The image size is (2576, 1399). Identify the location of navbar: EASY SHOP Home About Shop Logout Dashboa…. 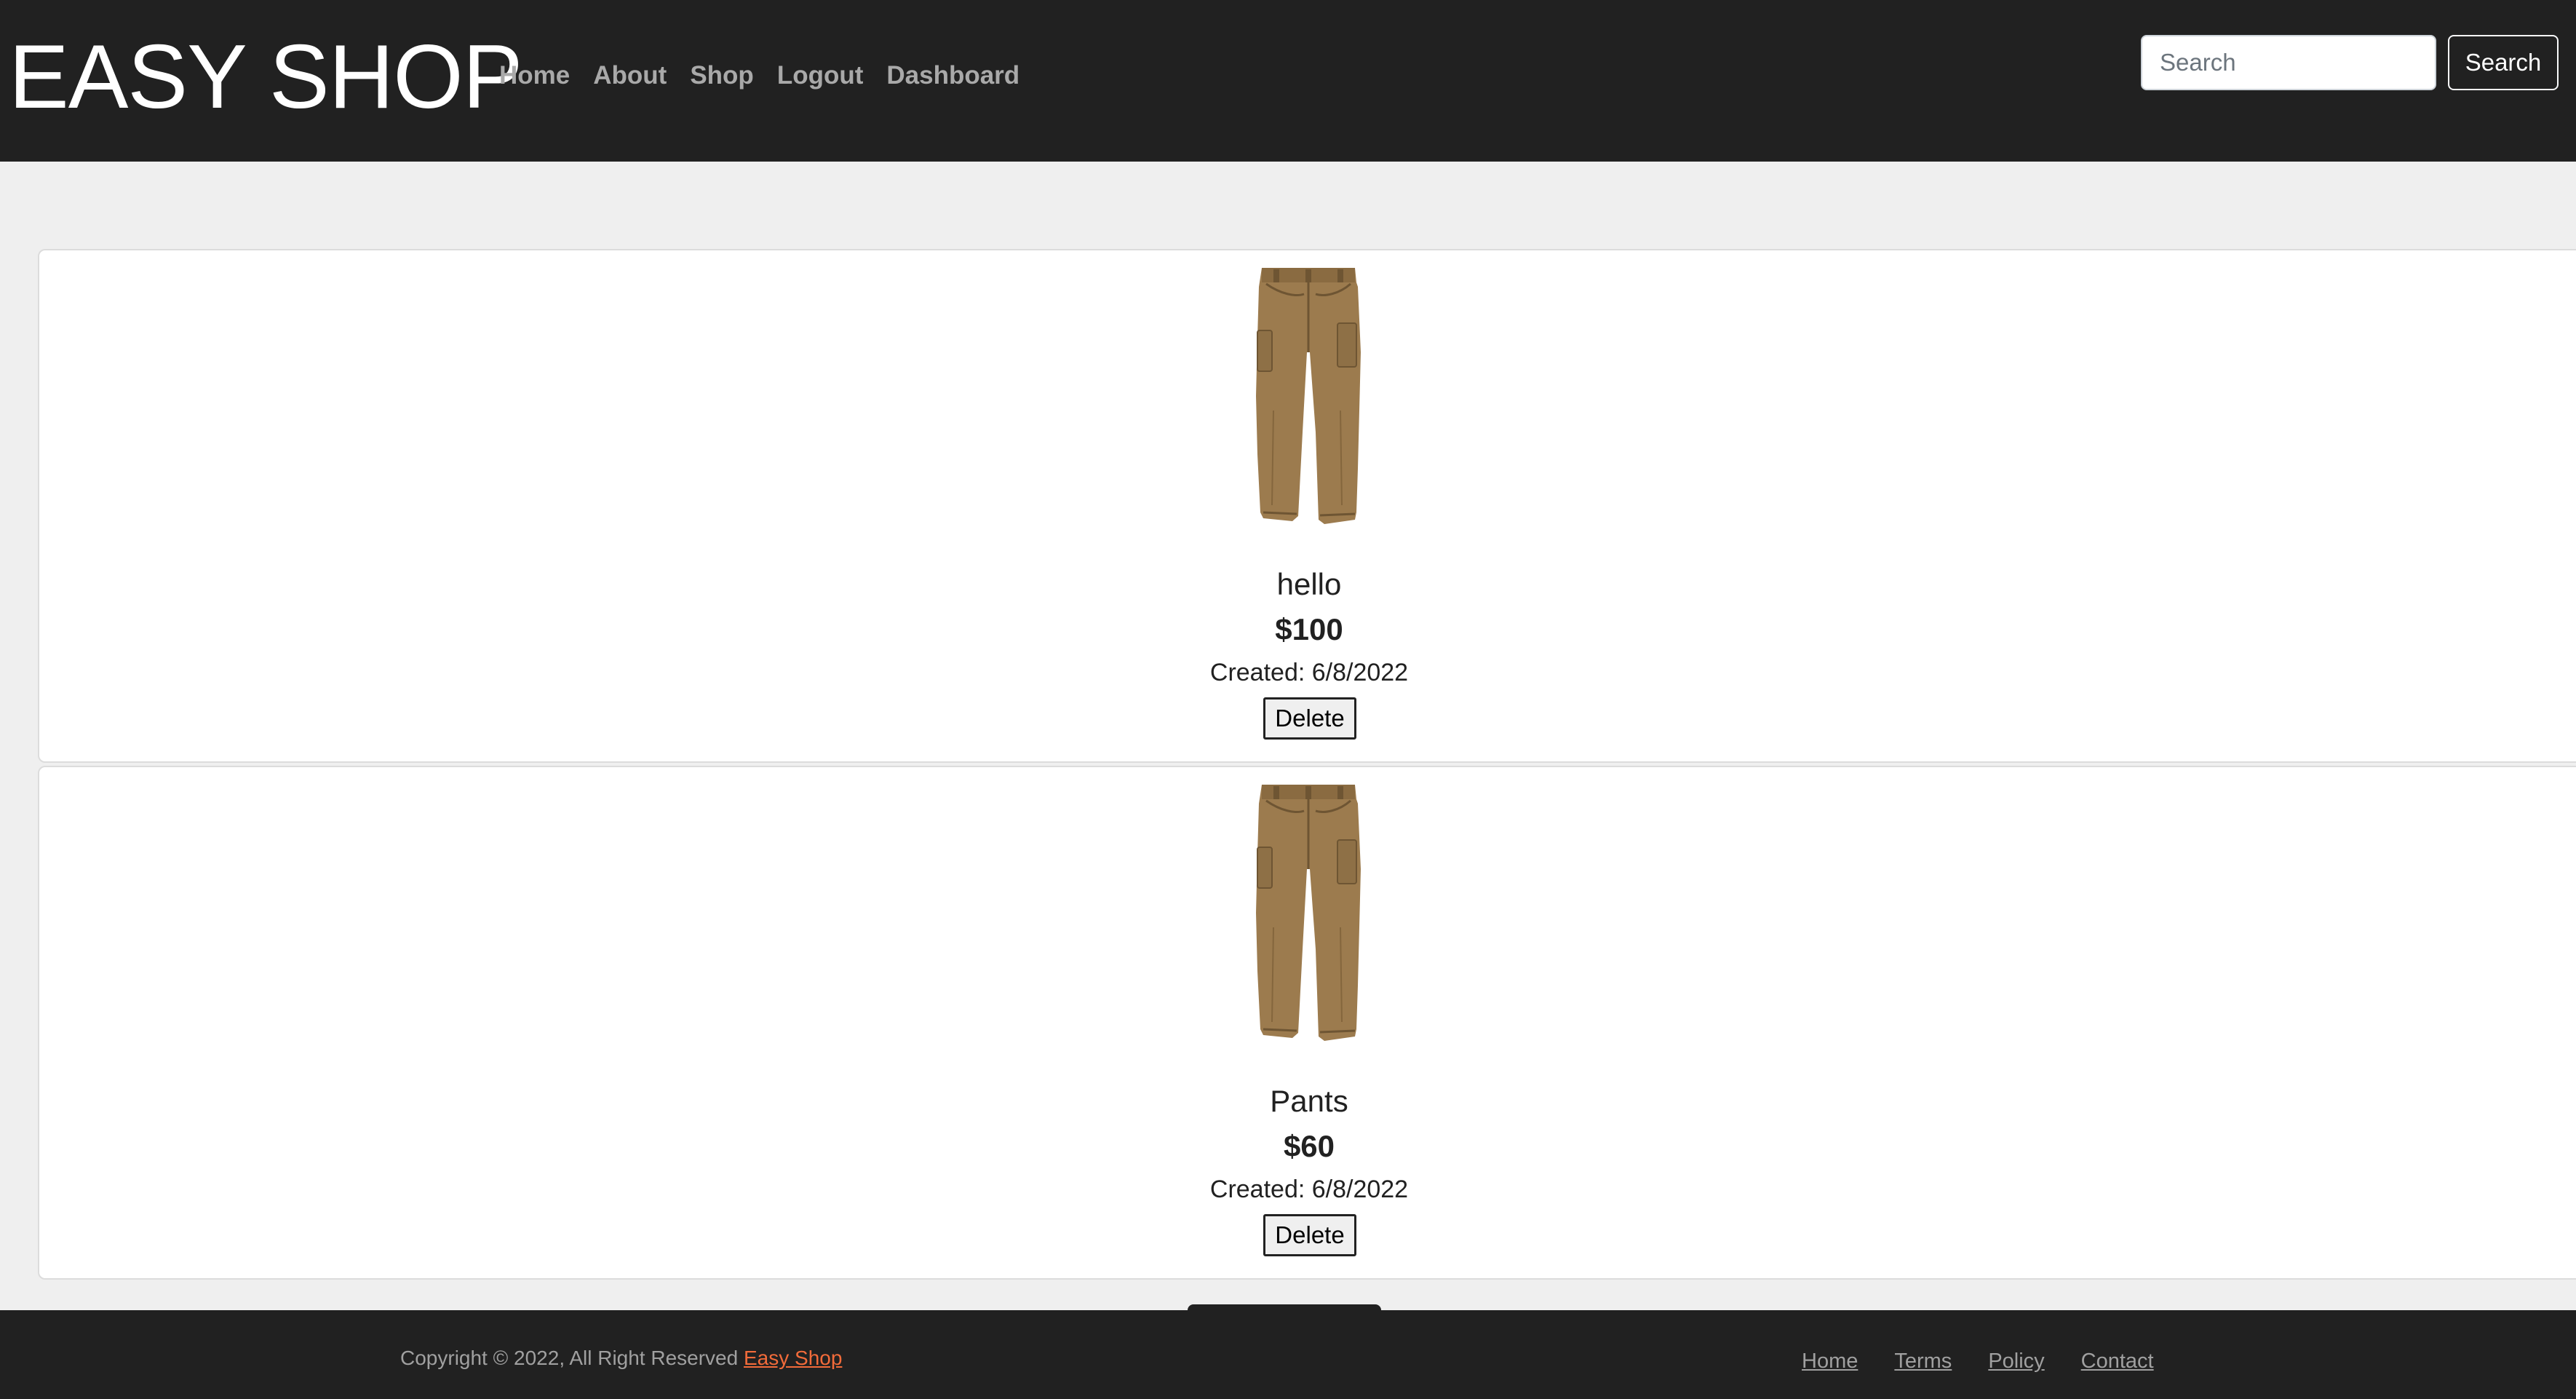
(1288, 81).